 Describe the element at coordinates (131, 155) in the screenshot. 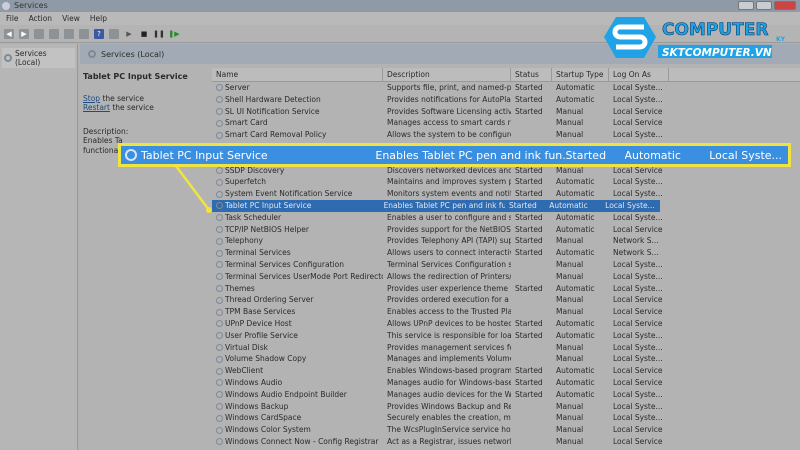

I see `gear-icon` at that location.